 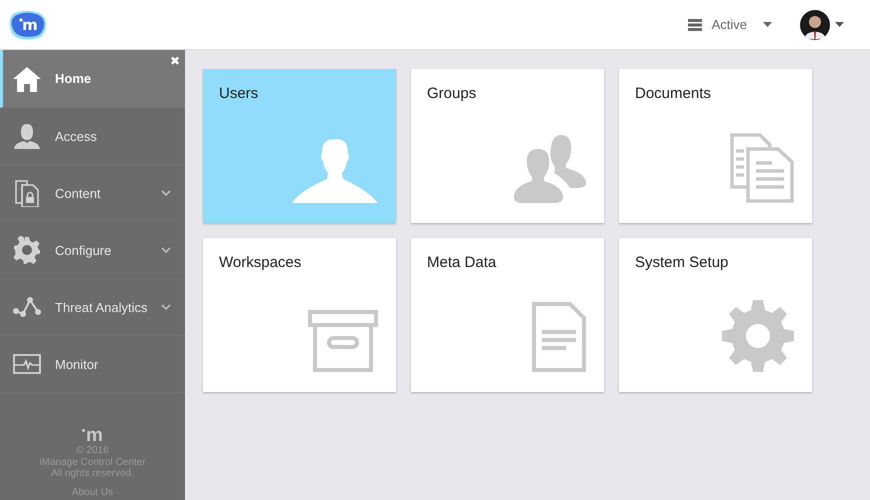 I want to click on close-button: ✖, so click(x=175, y=61).